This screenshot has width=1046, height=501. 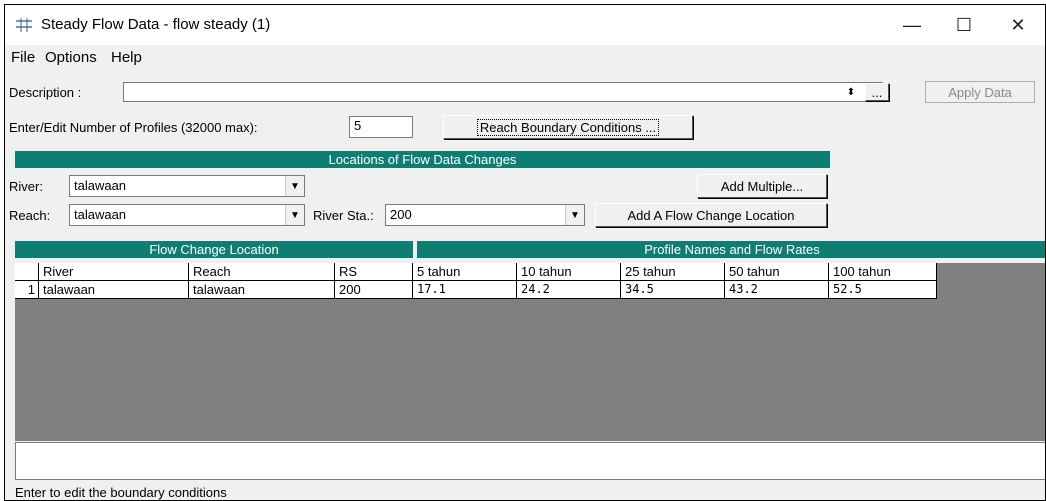 What do you see at coordinates (23, 57) in the screenshot?
I see `menu-file: File` at bounding box center [23, 57].